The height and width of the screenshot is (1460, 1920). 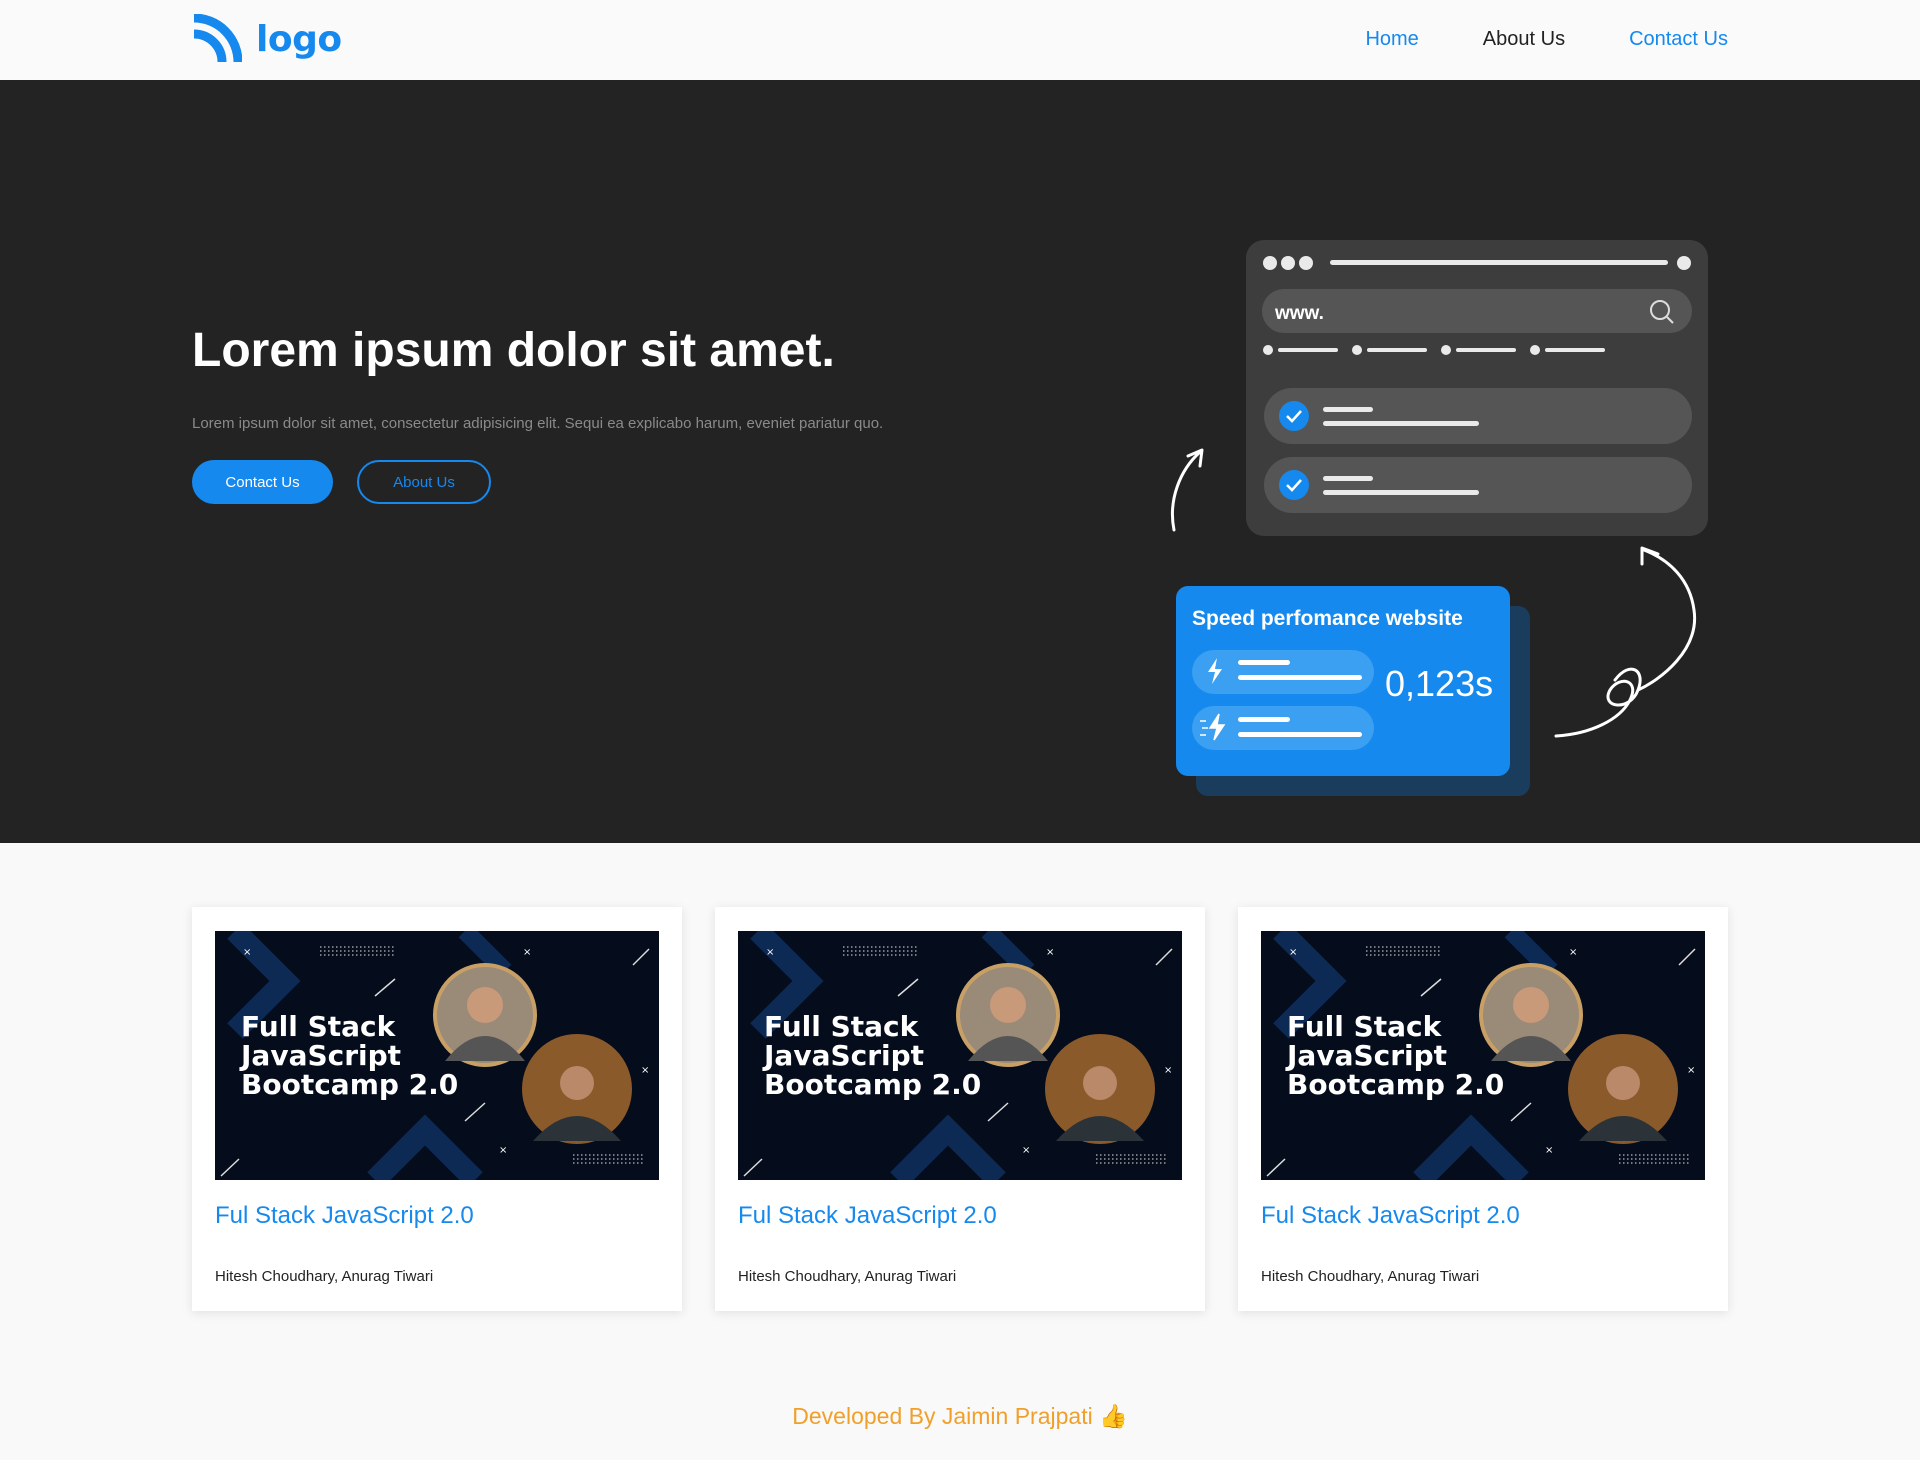 I want to click on browser-window-graphic: www., so click(x=1477, y=388).